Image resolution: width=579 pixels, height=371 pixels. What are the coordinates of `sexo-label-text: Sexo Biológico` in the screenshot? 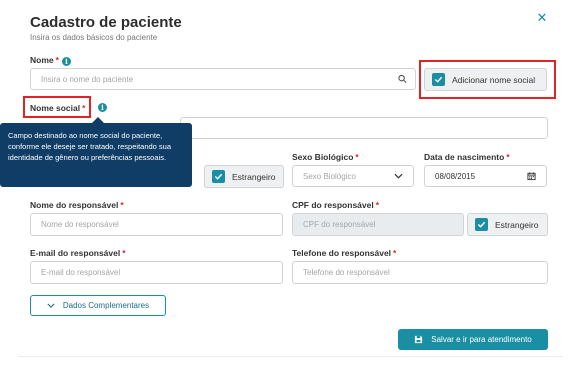 It's located at (323, 157).